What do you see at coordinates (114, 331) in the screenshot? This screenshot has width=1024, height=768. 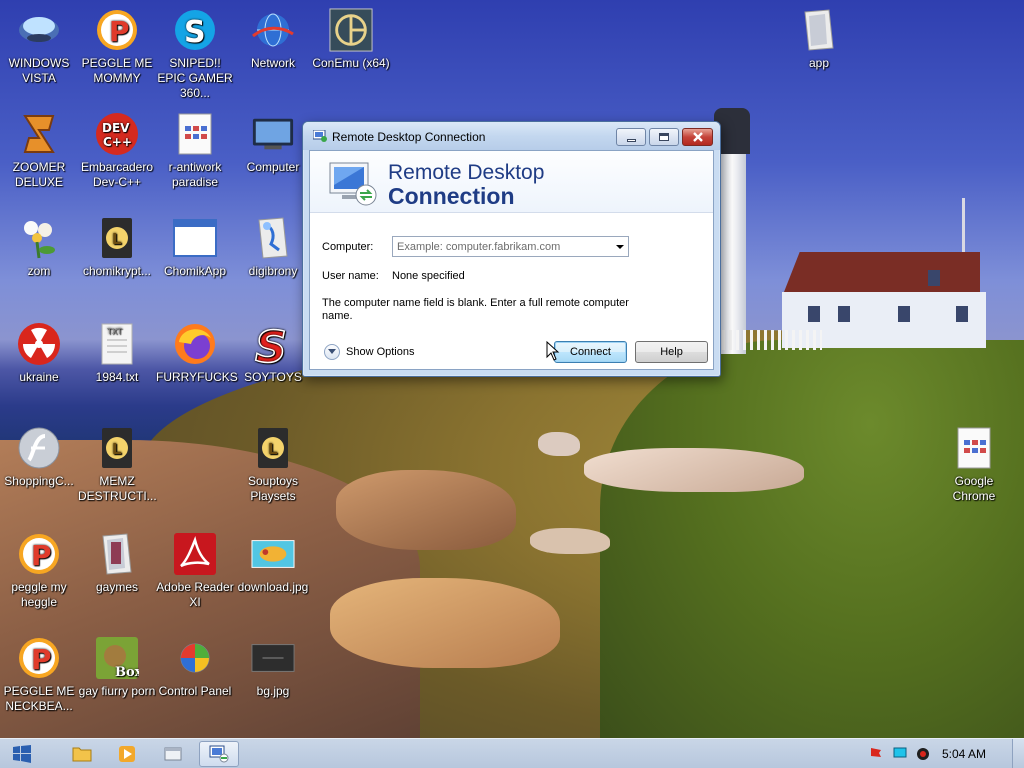 I see `svg-text: TXT` at bounding box center [114, 331].